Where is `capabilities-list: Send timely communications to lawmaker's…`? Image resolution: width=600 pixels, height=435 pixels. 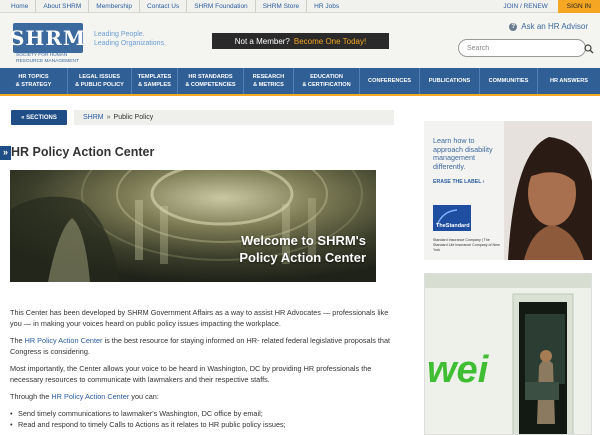 capabilities-list: Send timely communications to lawmaker's… is located at coordinates (202, 419).